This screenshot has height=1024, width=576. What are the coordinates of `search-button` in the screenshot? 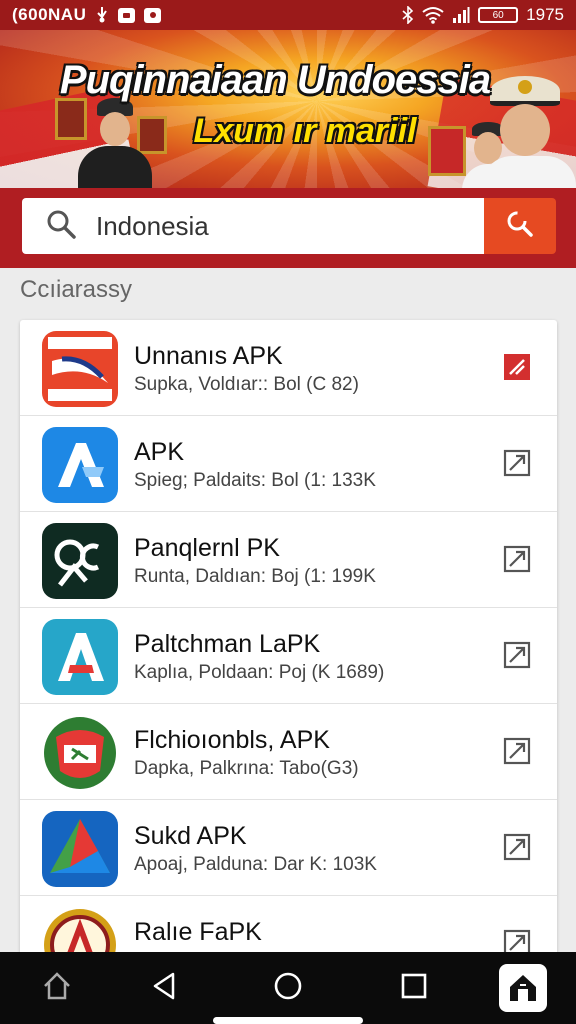 It's located at (520, 226).